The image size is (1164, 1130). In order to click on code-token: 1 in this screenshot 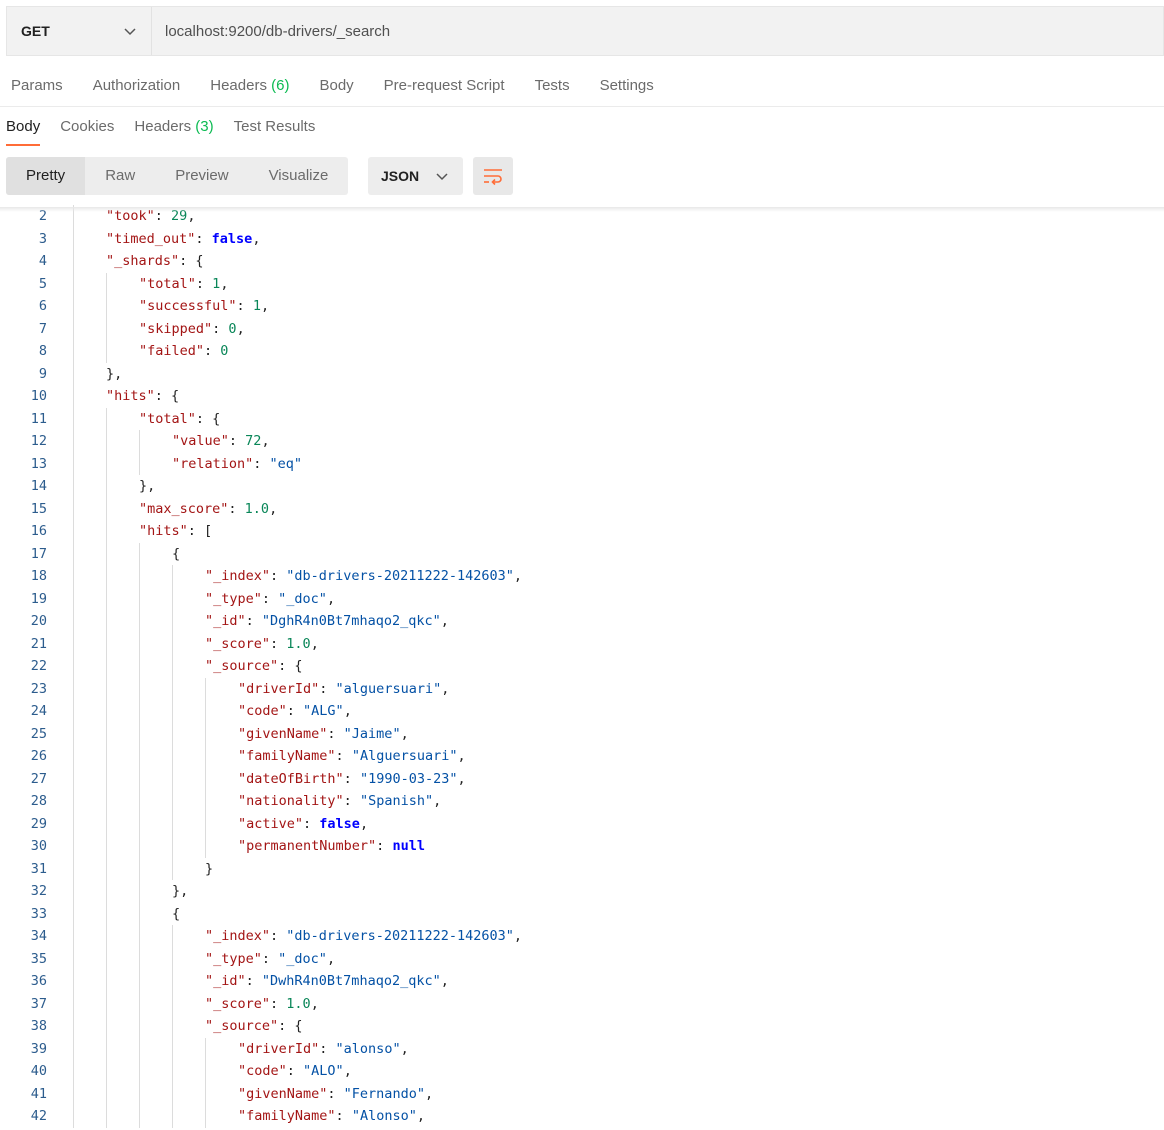, I will do `click(256, 306)`.